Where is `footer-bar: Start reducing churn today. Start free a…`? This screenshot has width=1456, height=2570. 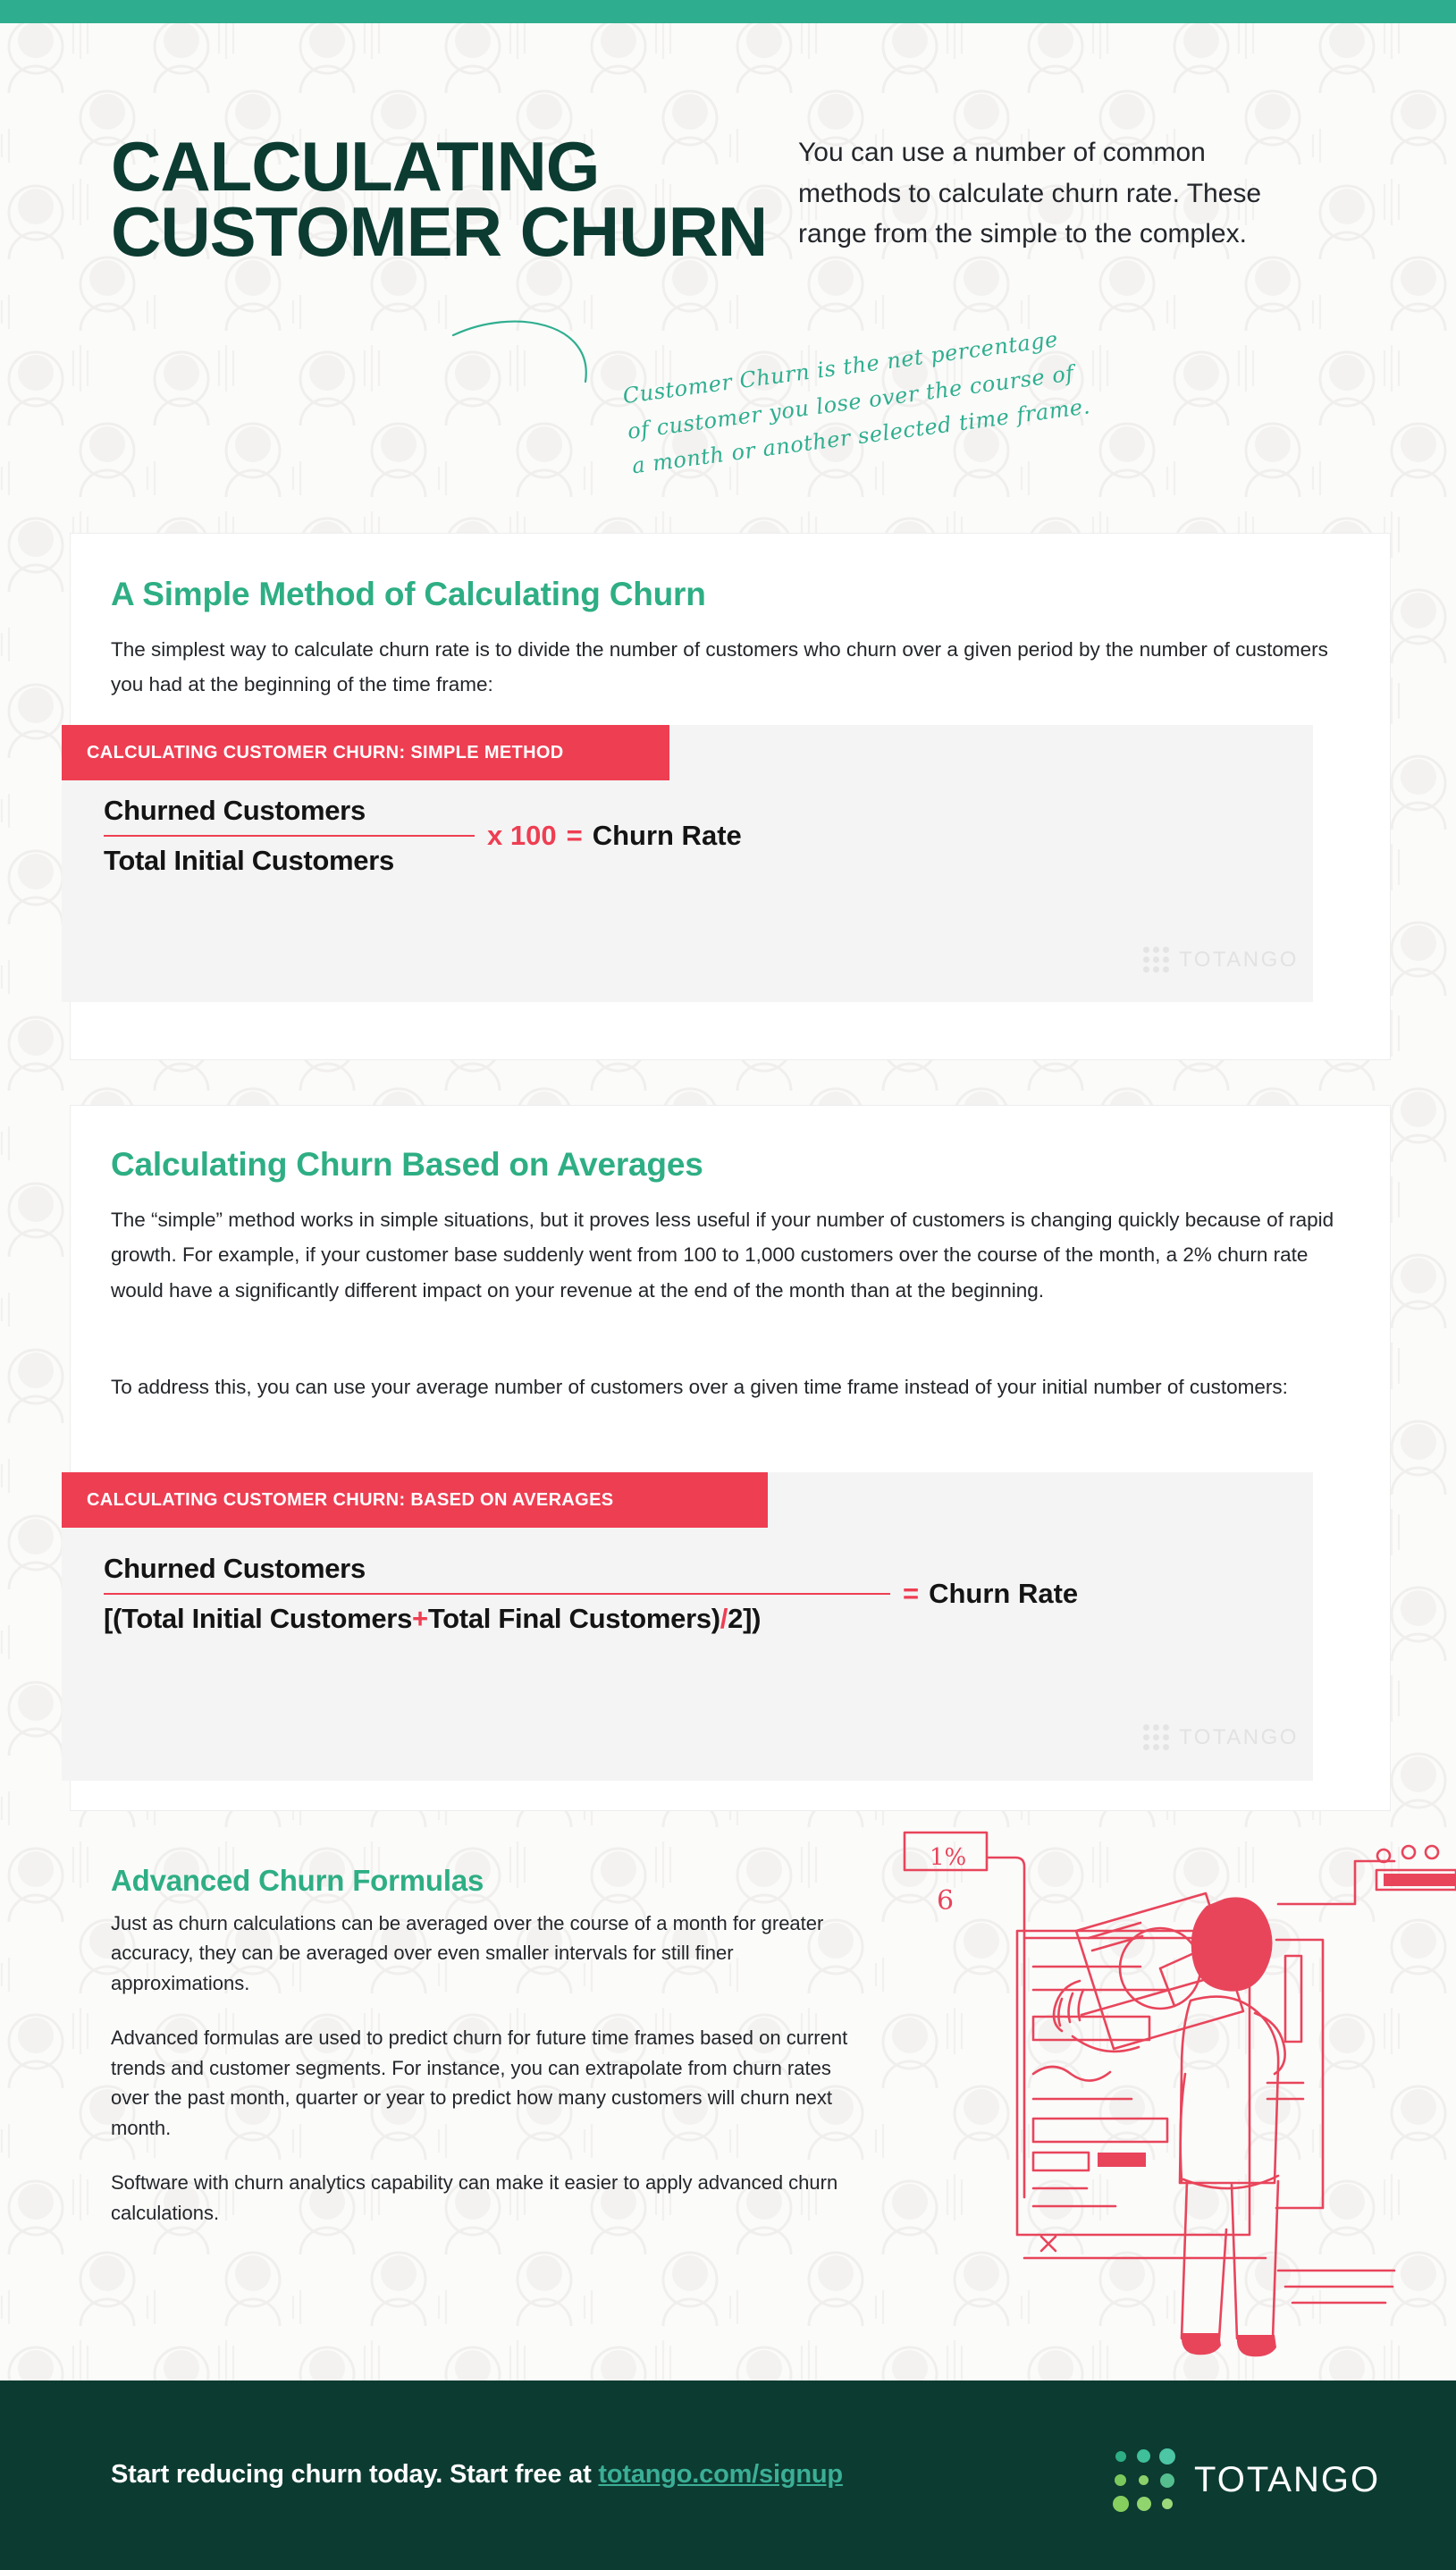 footer-bar: Start reducing churn today. Start free a… is located at coordinates (728, 2475).